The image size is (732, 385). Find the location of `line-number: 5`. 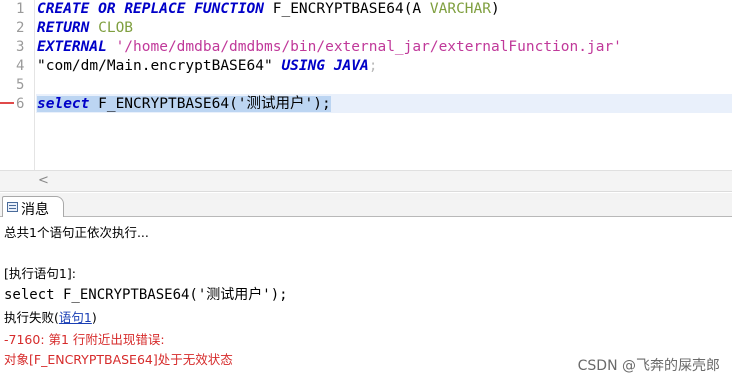

line-number: 5 is located at coordinates (20, 85).